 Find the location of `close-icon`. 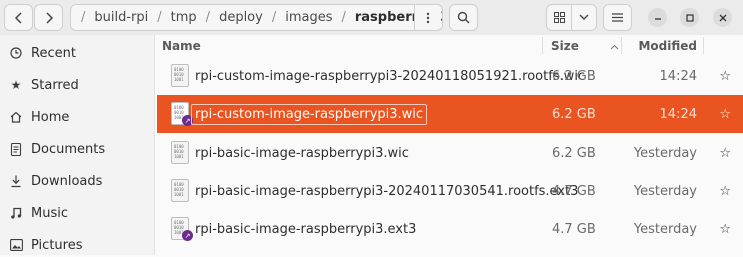

close-icon is located at coordinates (722, 17).